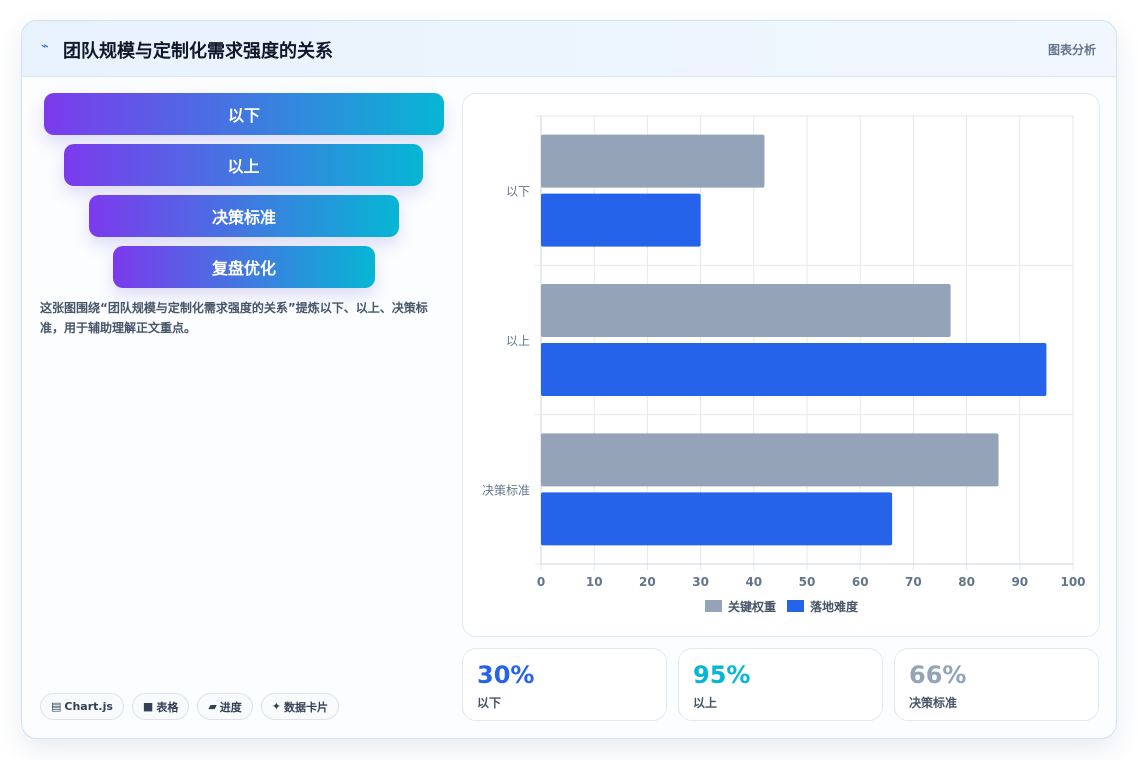 The height and width of the screenshot is (760, 1138). I want to click on x-tick-label: 60, so click(860, 582).